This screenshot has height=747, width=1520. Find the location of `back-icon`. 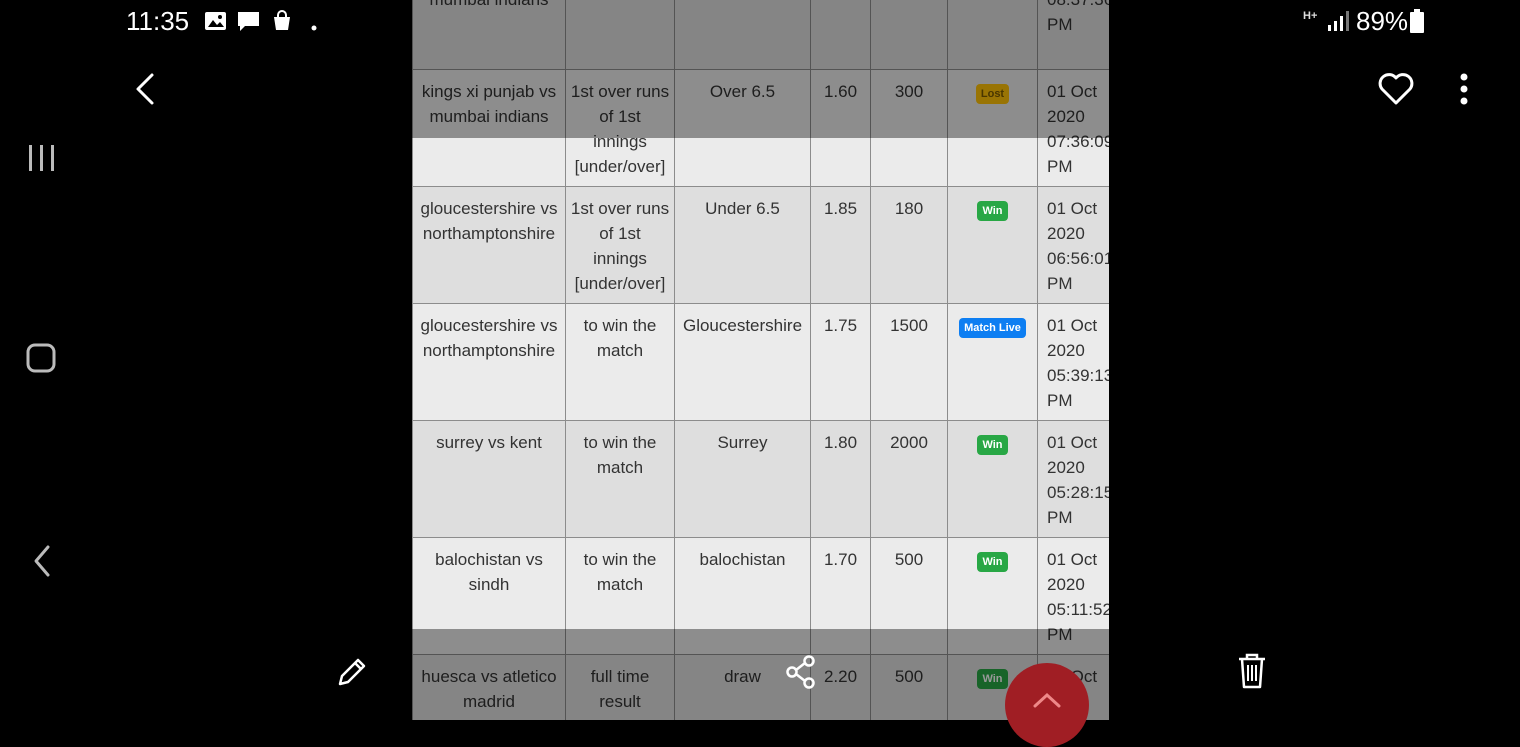

back-icon is located at coordinates (42, 561).